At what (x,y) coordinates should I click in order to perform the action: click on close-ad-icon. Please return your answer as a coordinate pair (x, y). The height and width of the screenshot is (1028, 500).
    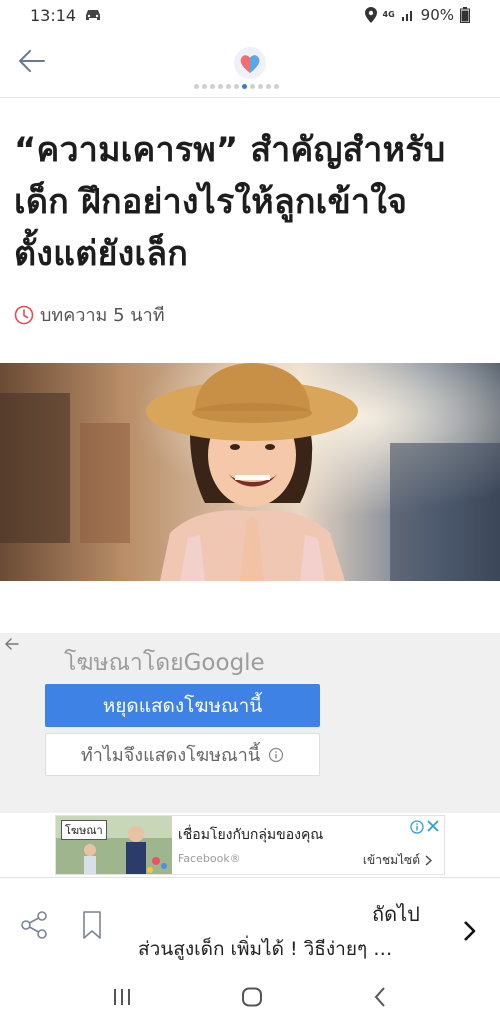
    Looking at the image, I should click on (433, 826).